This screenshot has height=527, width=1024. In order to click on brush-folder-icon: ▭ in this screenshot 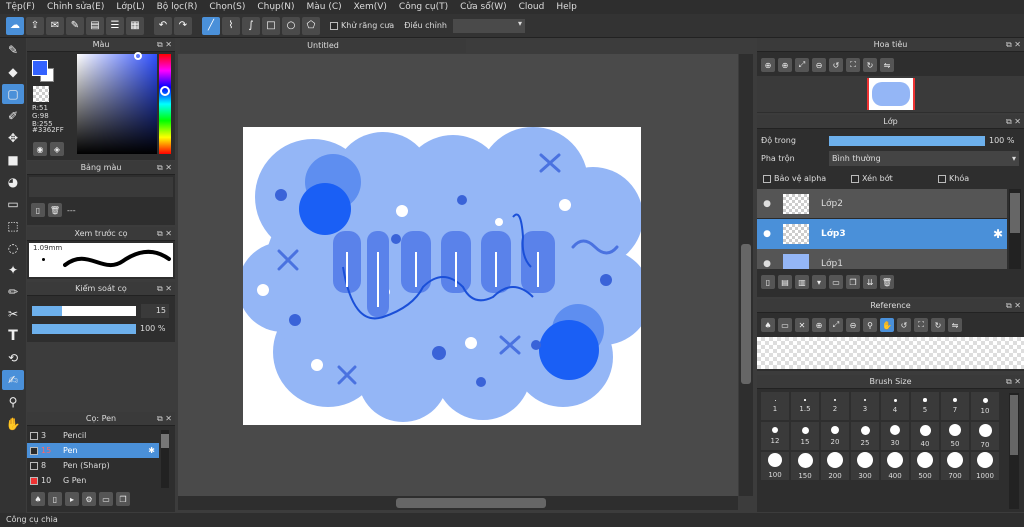, I will do `click(106, 499)`.